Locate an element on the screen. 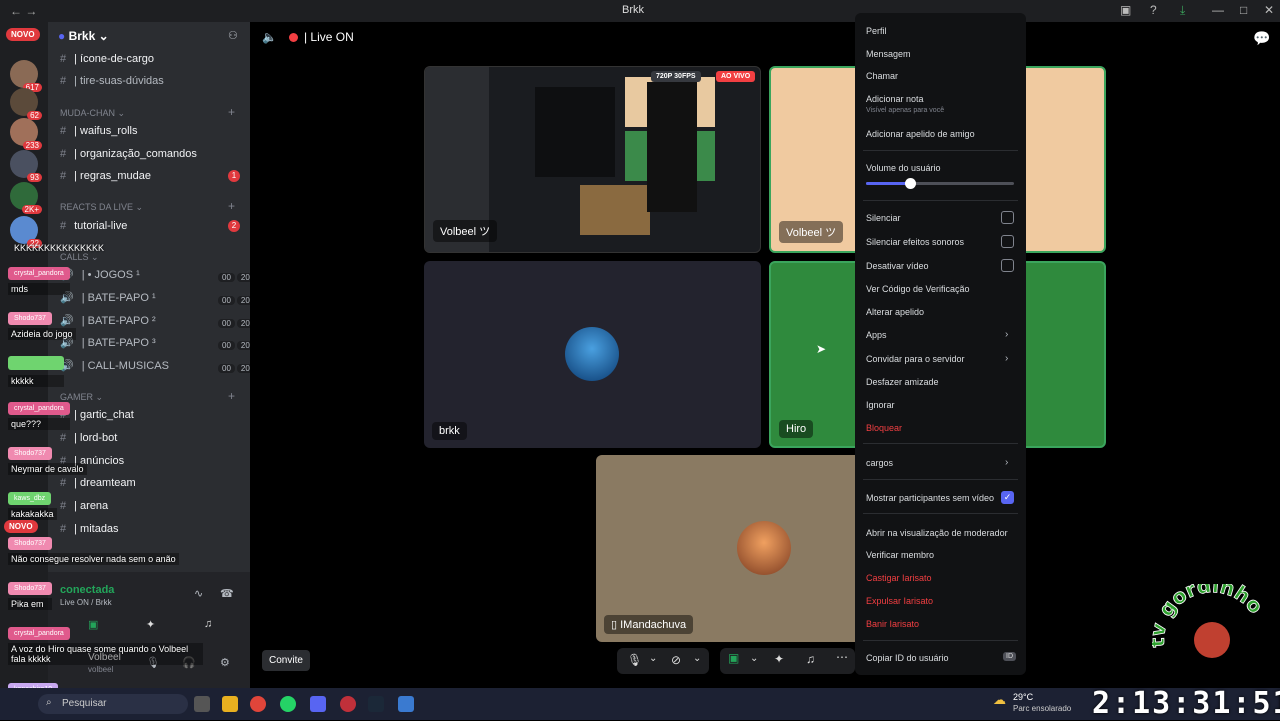  discord-icon is located at coordinates (318, 704).